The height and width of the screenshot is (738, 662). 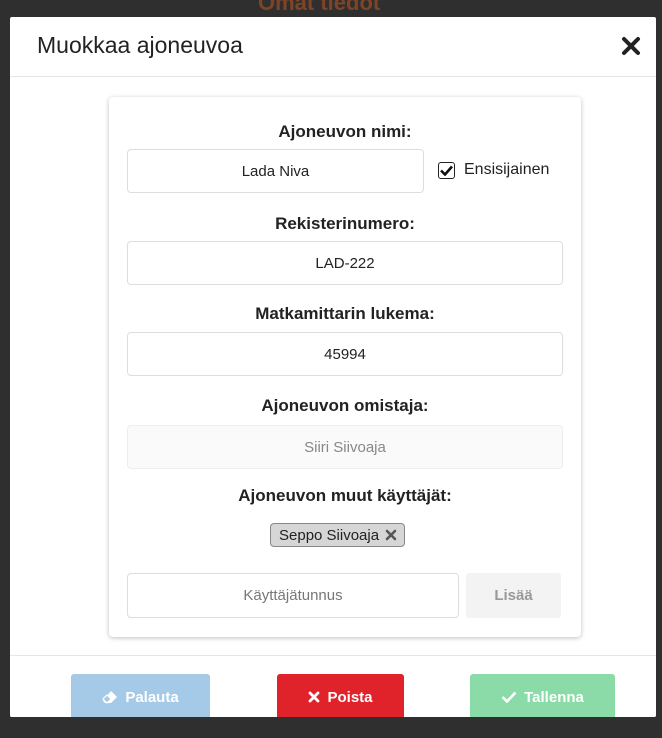 What do you see at coordinates (345, 495) in the screenshot?
I see `other-users-label: Ajoneuvon muut käyttäjät:` at bounding box center [345, 495].